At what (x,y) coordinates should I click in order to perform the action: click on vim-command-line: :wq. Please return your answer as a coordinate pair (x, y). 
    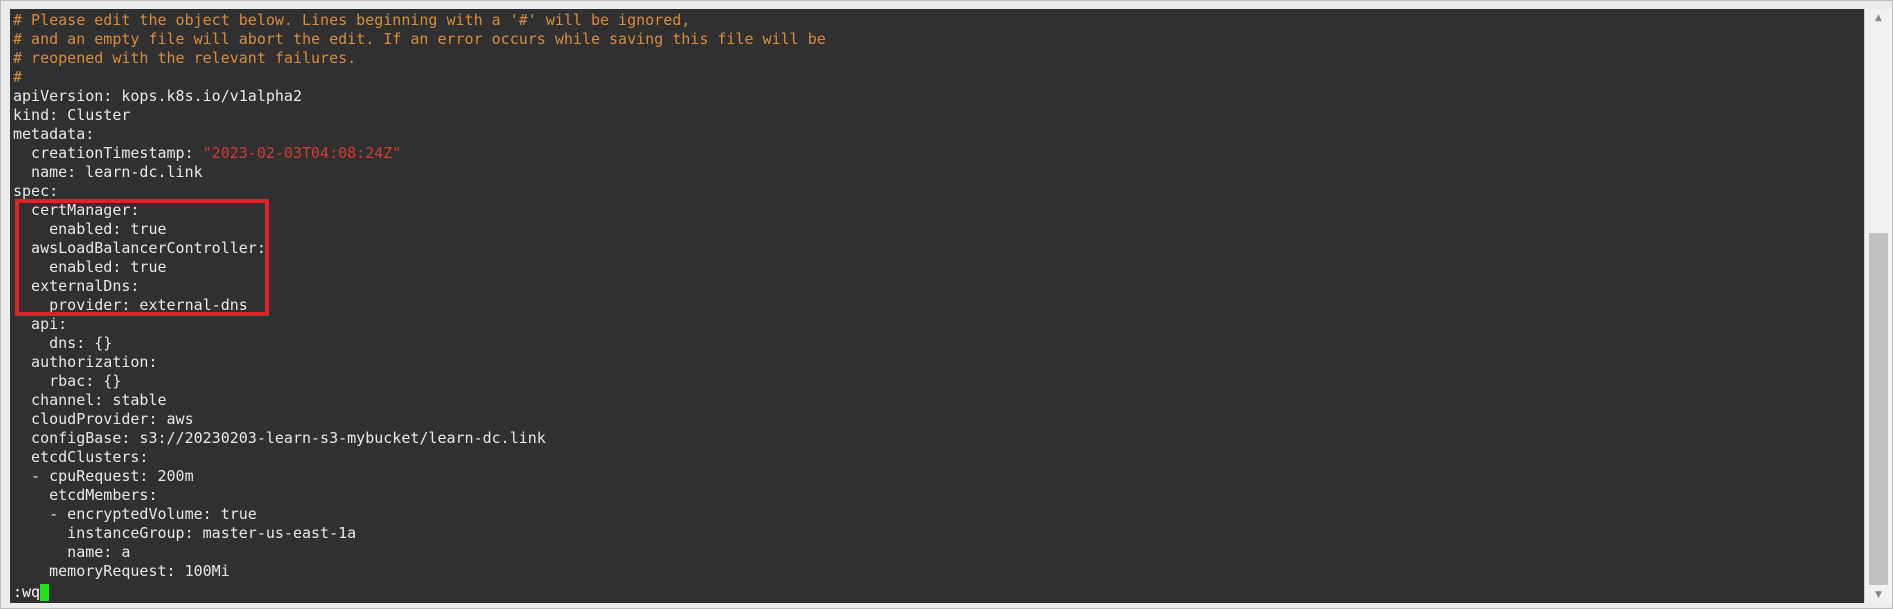
    Looking at the image, I should click on (31, 592).